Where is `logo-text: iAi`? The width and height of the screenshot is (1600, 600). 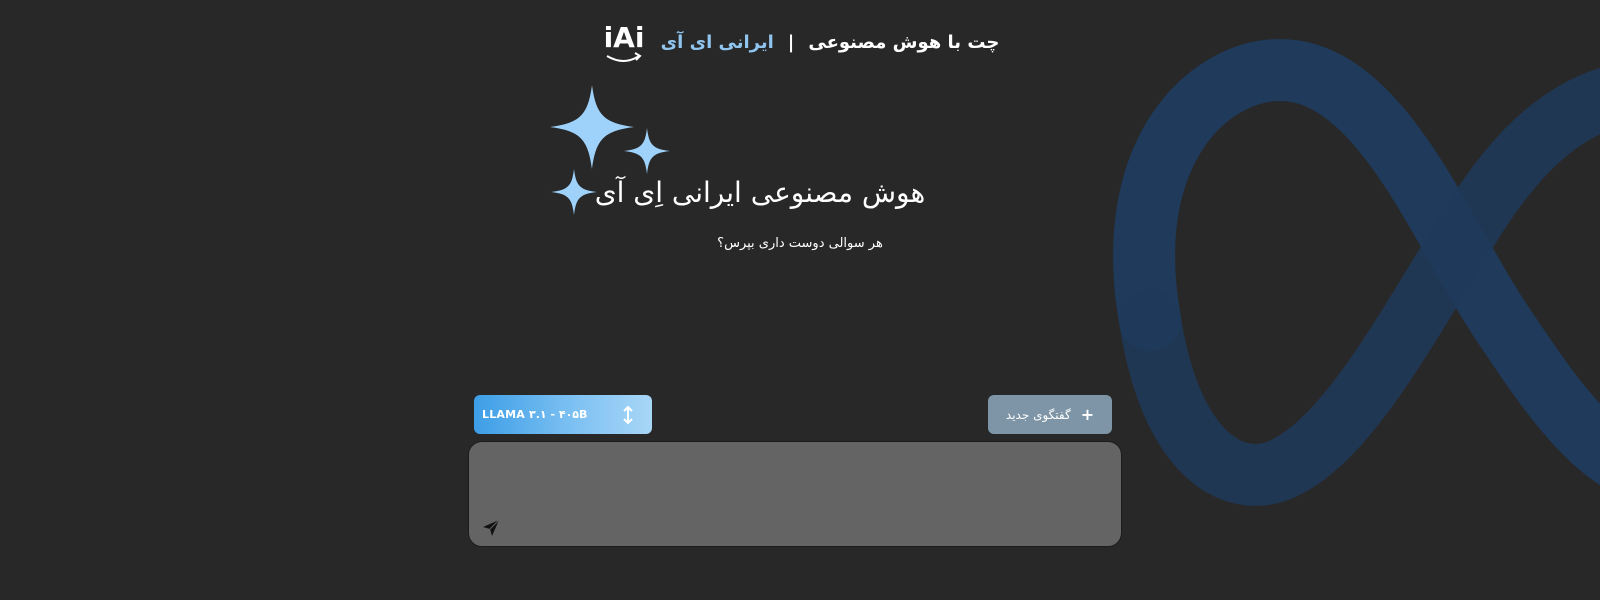 logo-text: iAi is located at coordinates (623, 37).